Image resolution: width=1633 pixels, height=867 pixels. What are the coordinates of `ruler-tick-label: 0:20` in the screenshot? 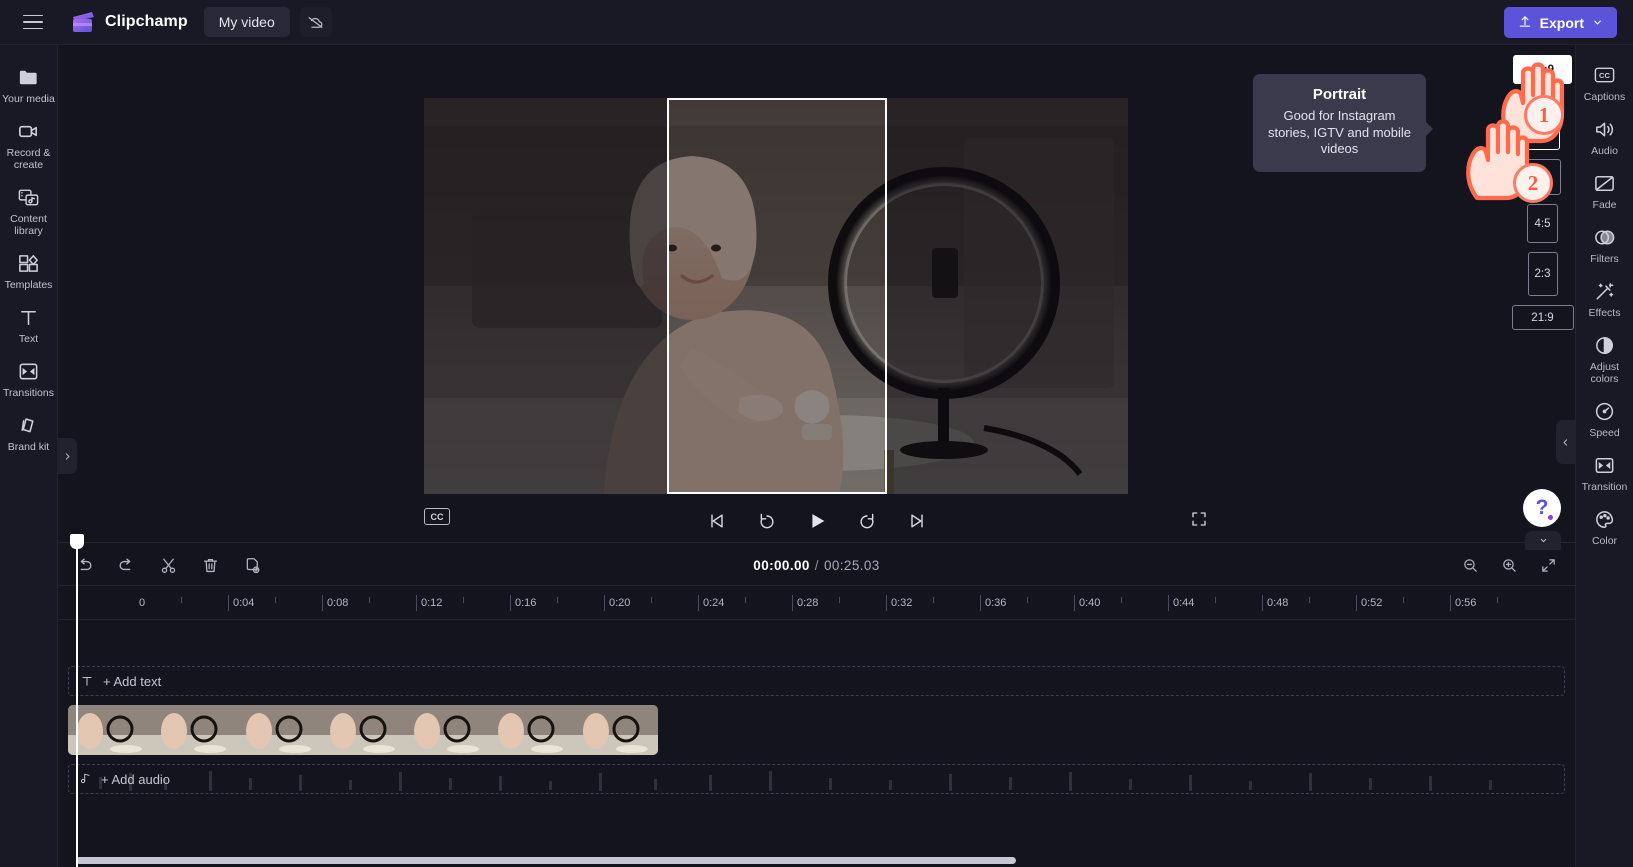 It's located at (620, 603).